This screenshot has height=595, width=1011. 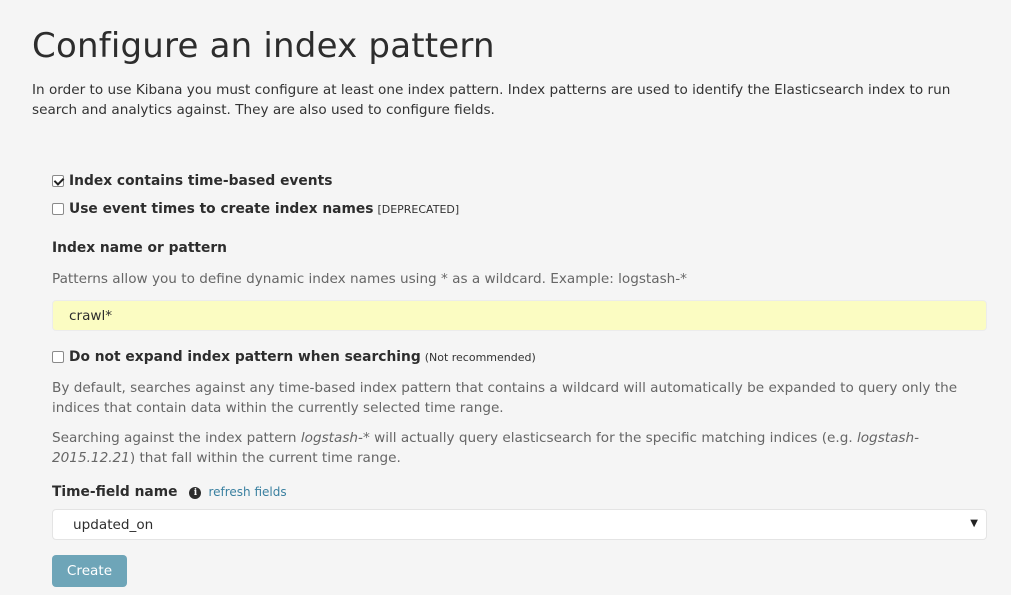 I want to click on time-field-select: updated_on ▼, so click(x=519, y=524).